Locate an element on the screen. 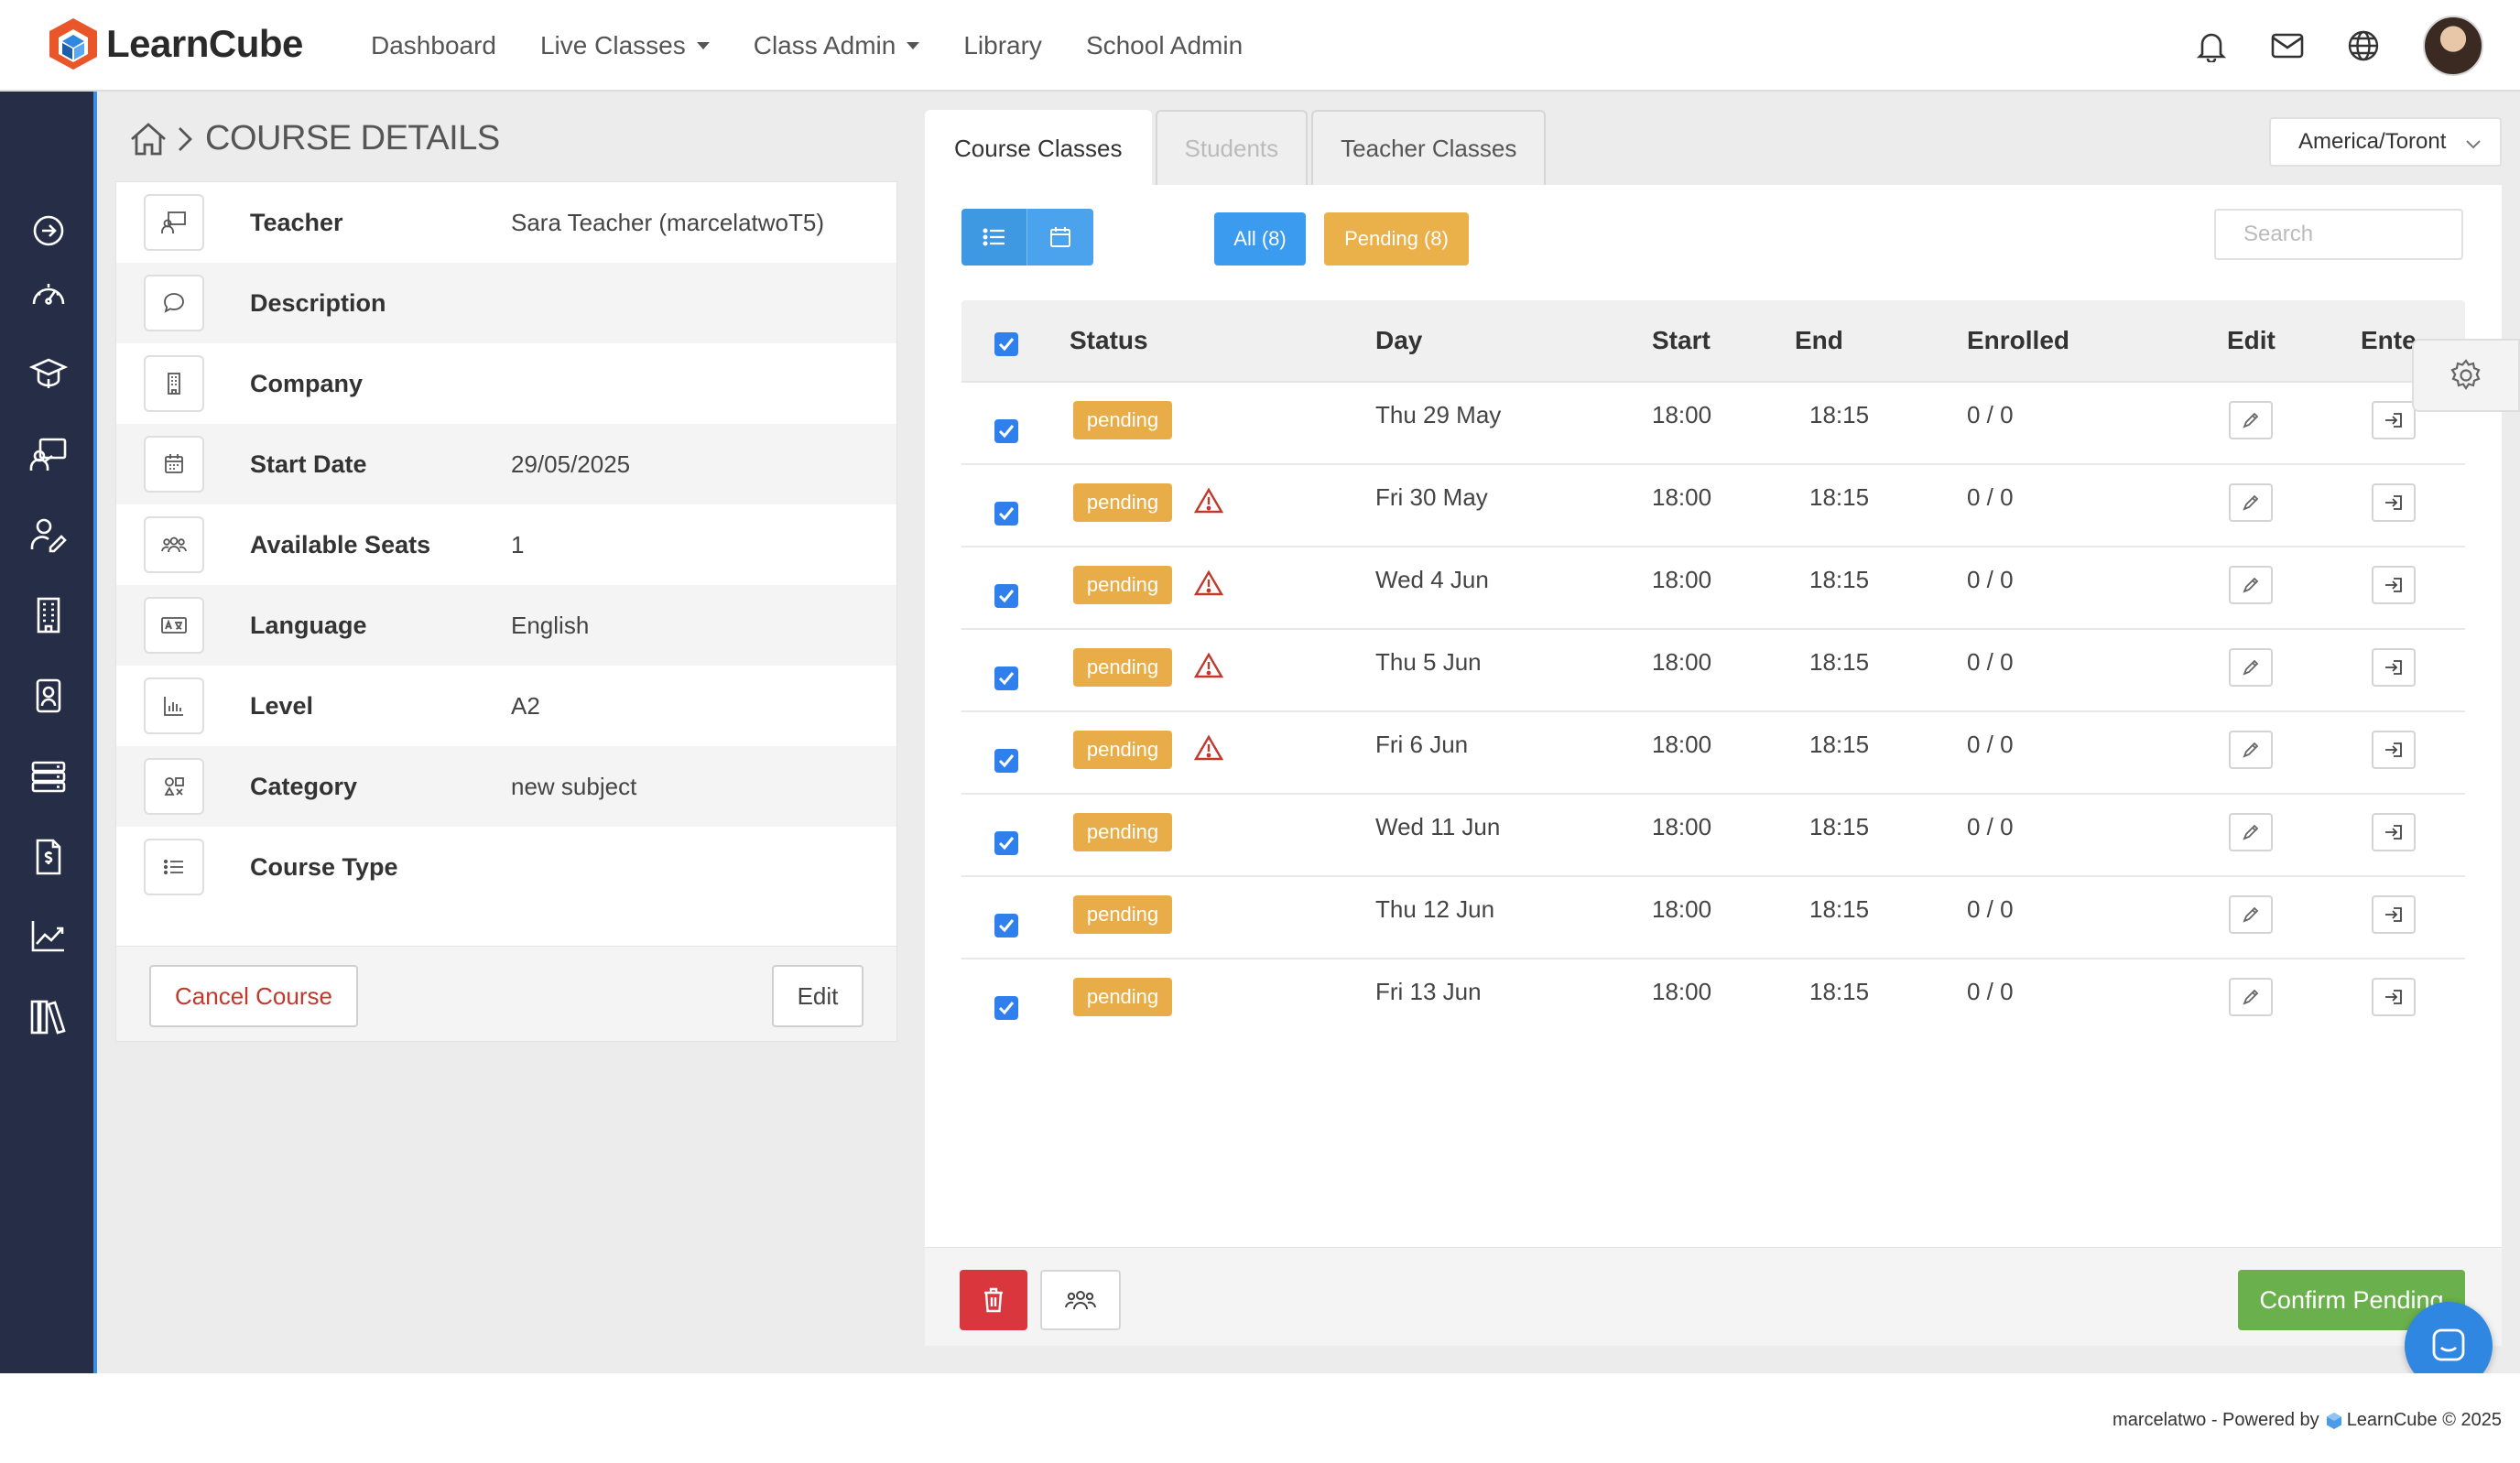  page-title: COURSE DETAILS is located at coordinates (352, 138).